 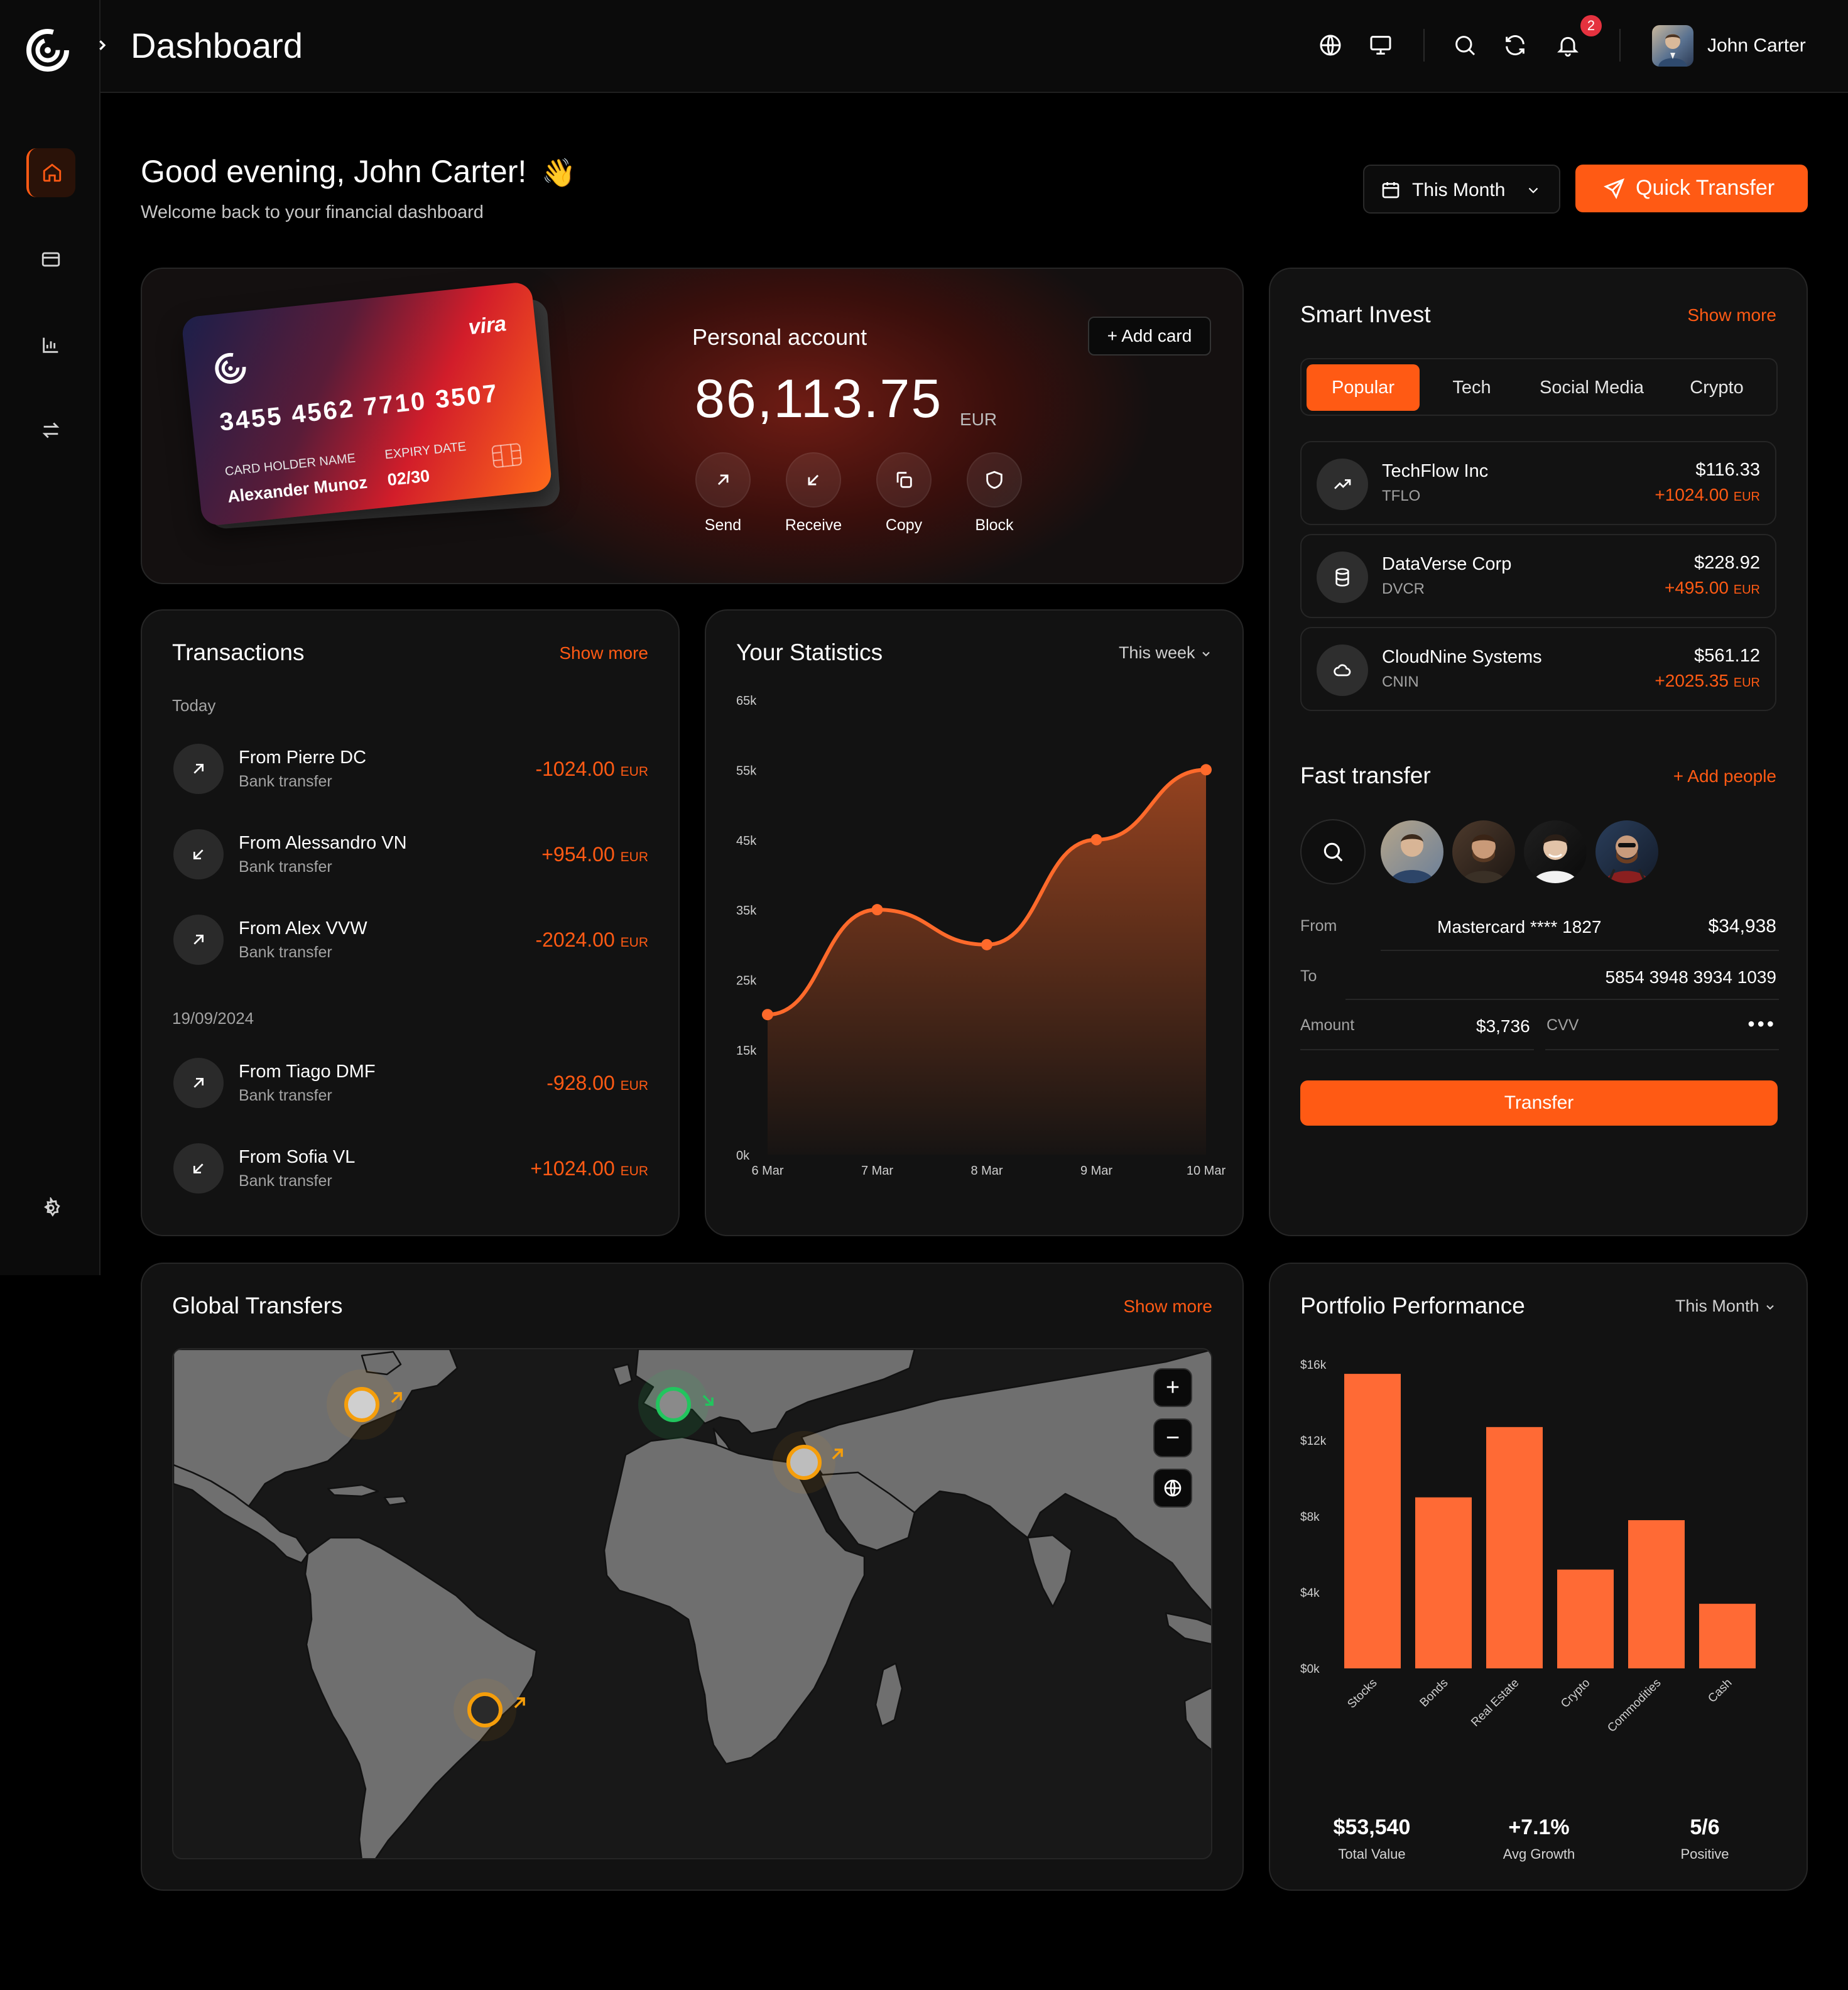 I want to click on nav-settings, so click(x=50, y=1207).